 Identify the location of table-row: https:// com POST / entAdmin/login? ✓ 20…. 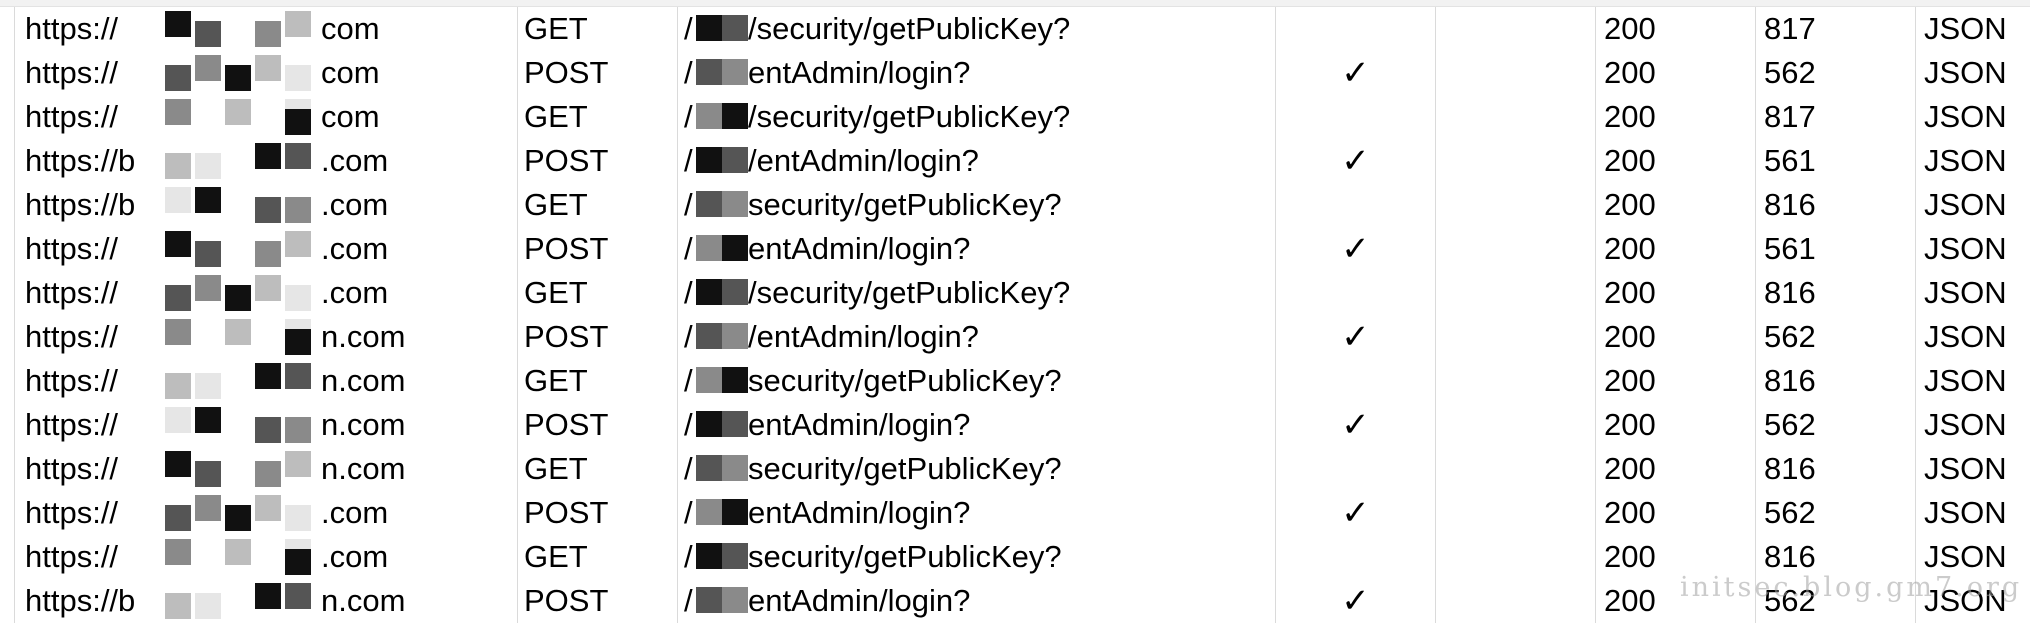
(1015, 73).